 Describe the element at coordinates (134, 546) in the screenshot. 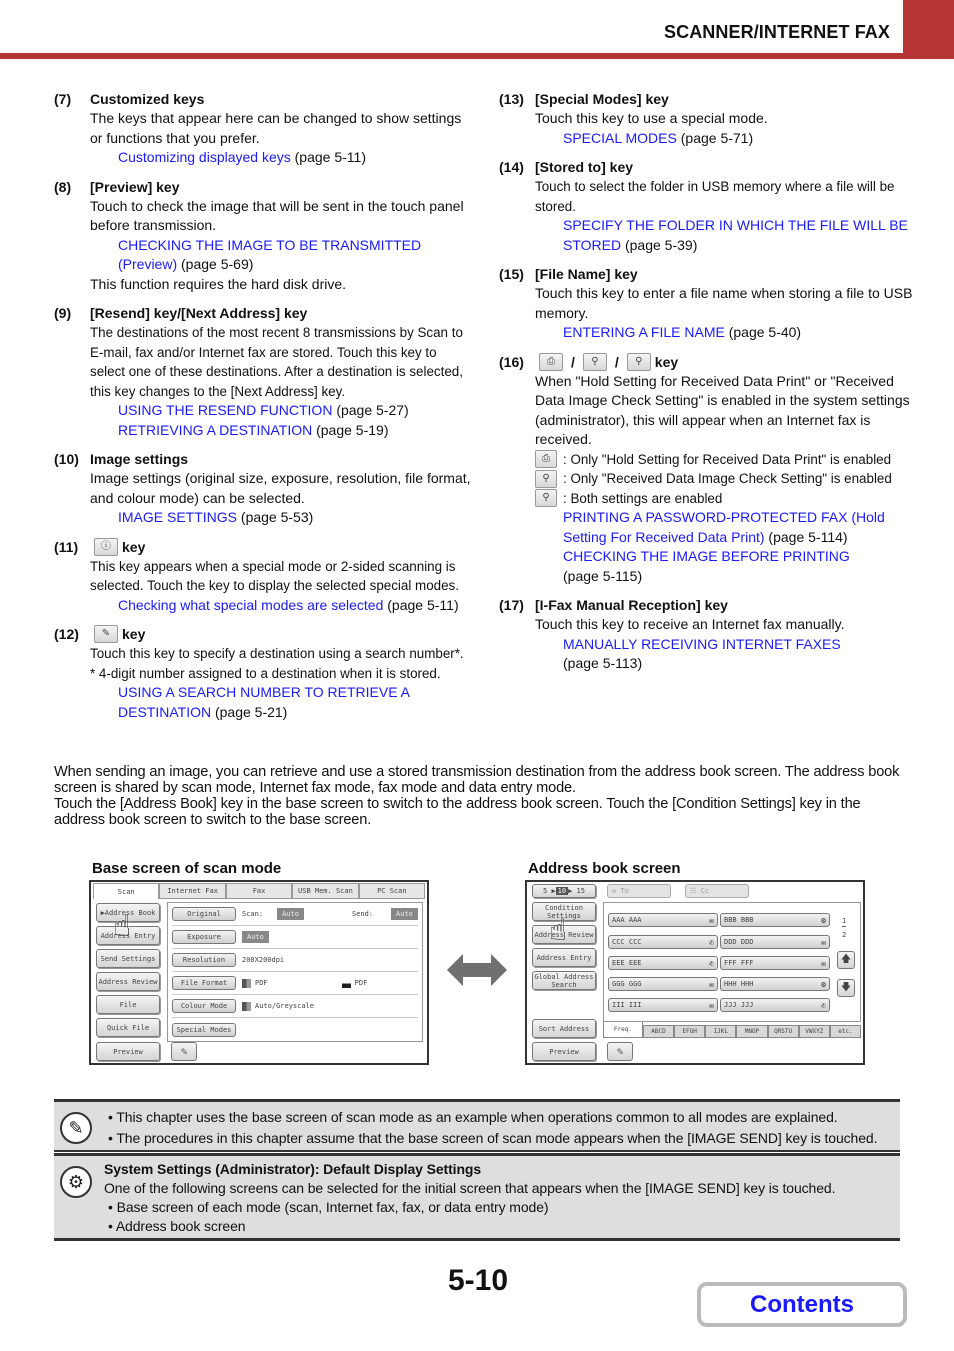

I see `item-title: key` at that location.